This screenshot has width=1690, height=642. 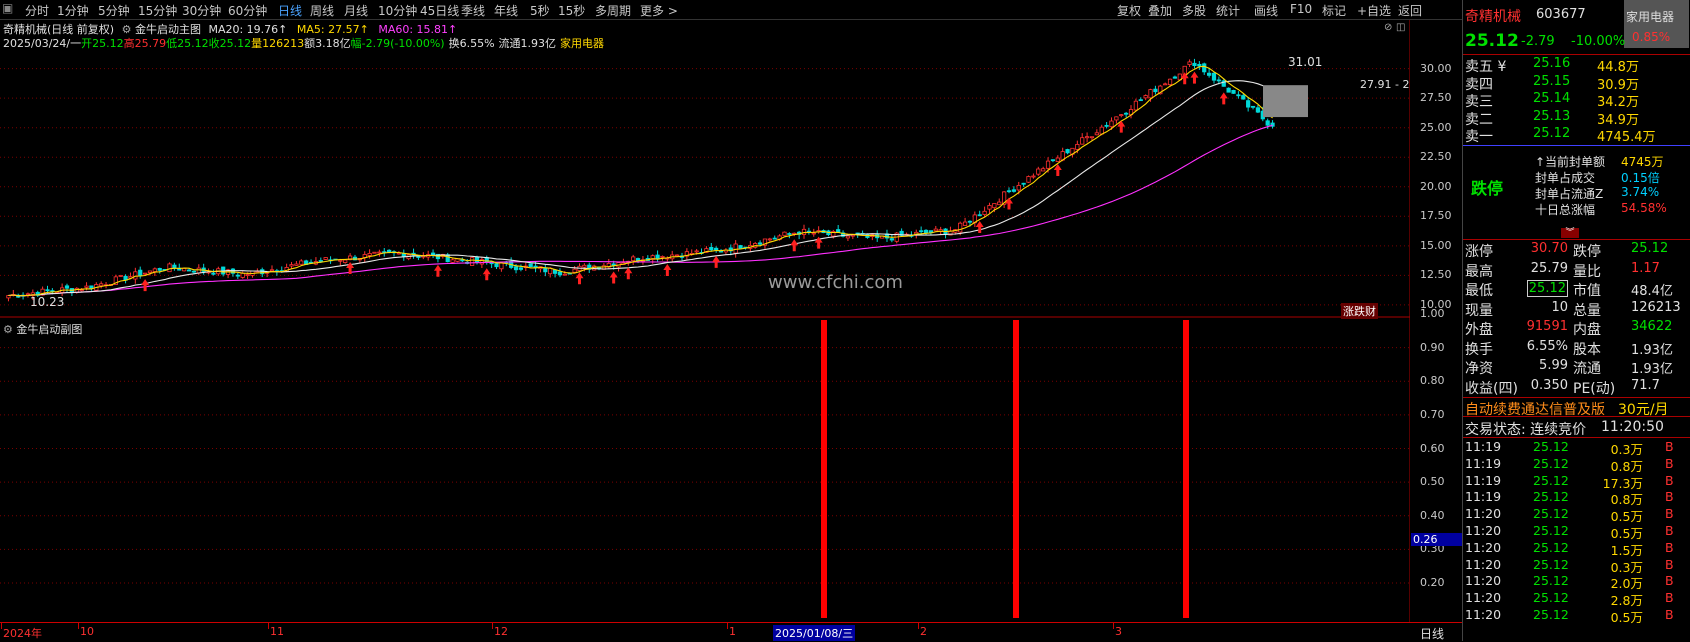 I want to click on tool-button-1: 叠加, so click(x=1160, y=10).